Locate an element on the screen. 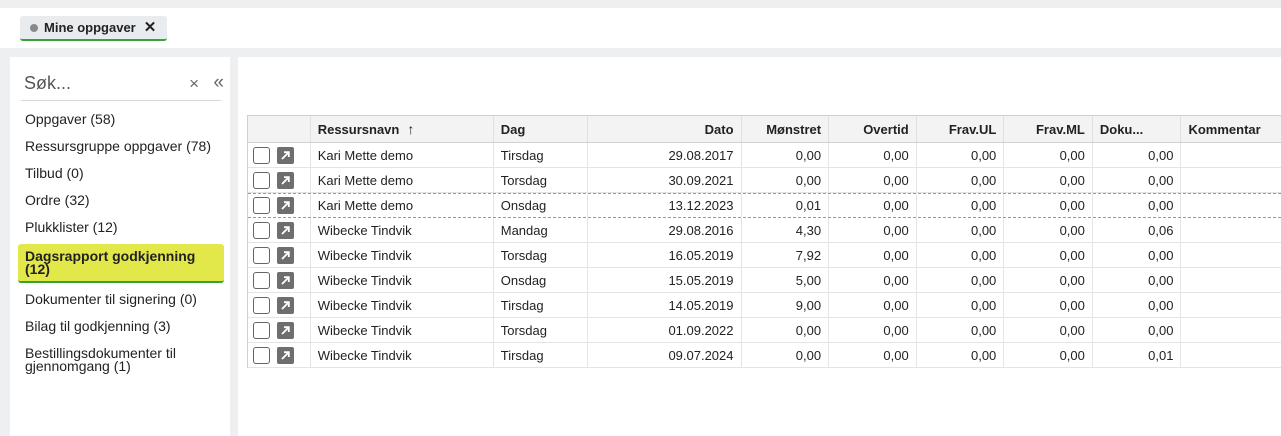 The height and width of the screenshot is (436, 1281). header-dato: Dato is located at coordinates (665, 129).